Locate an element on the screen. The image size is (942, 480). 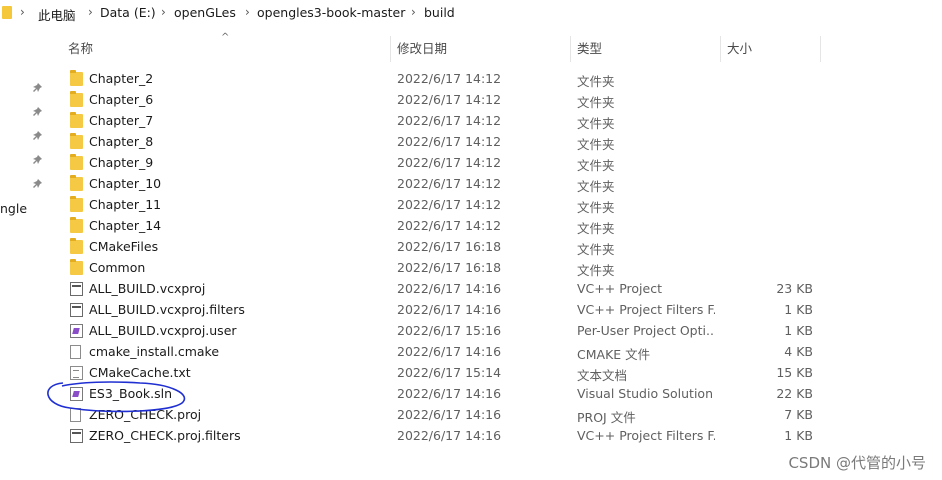
breadcrumb-item: Data (E:) is located at coordinates (128, 12).